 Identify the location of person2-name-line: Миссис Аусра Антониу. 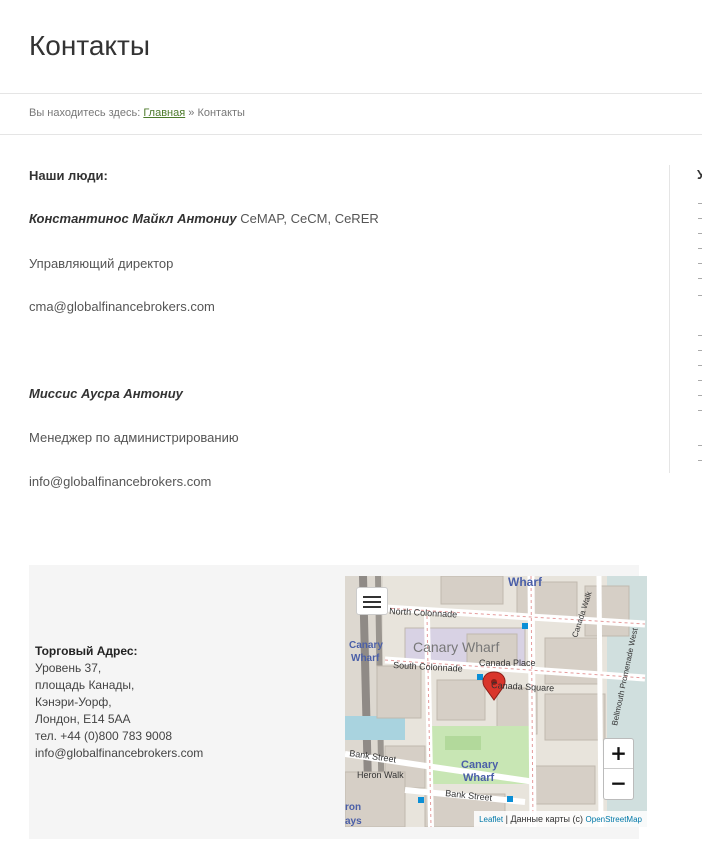
(106, 393).